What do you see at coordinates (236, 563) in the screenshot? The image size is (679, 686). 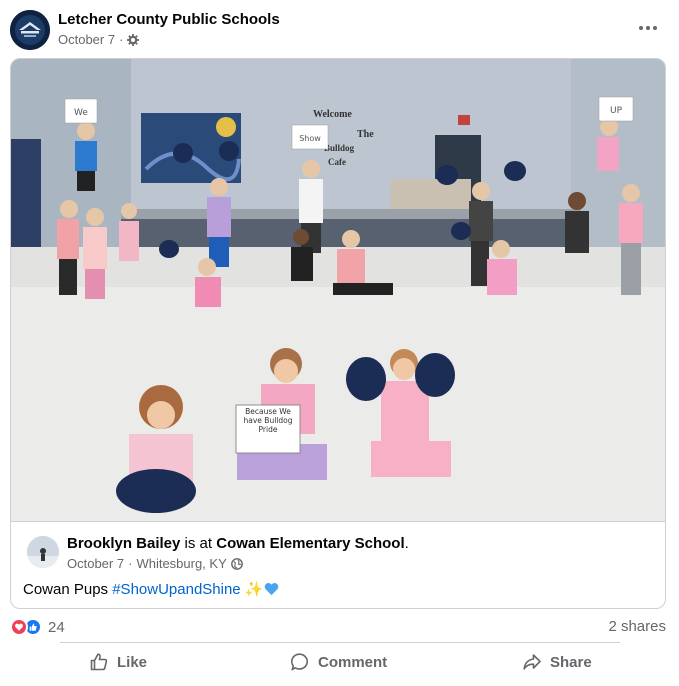 I see `globe-icon` at bounding box center [236, 563].